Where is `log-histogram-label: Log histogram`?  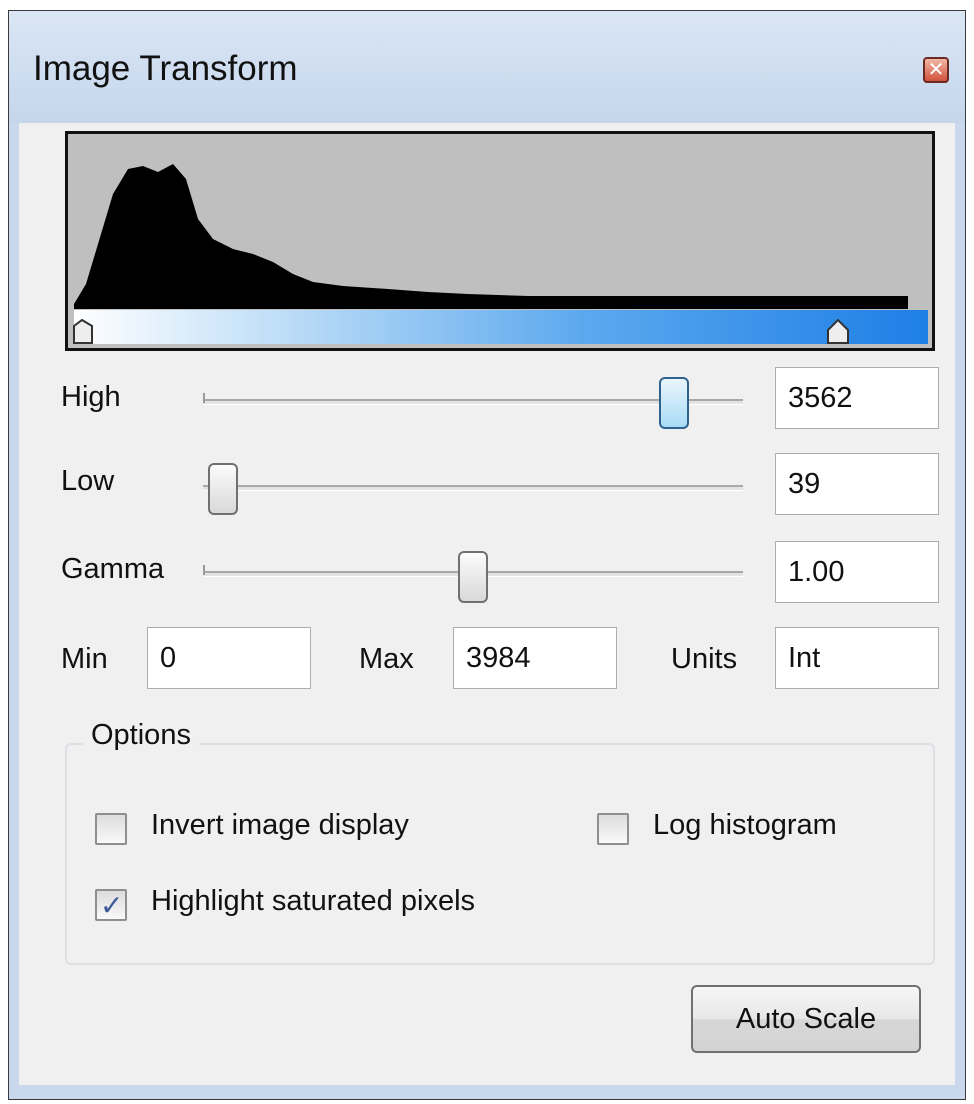
log-histogram-label: Log histogram is located at coordinates (745, 825).